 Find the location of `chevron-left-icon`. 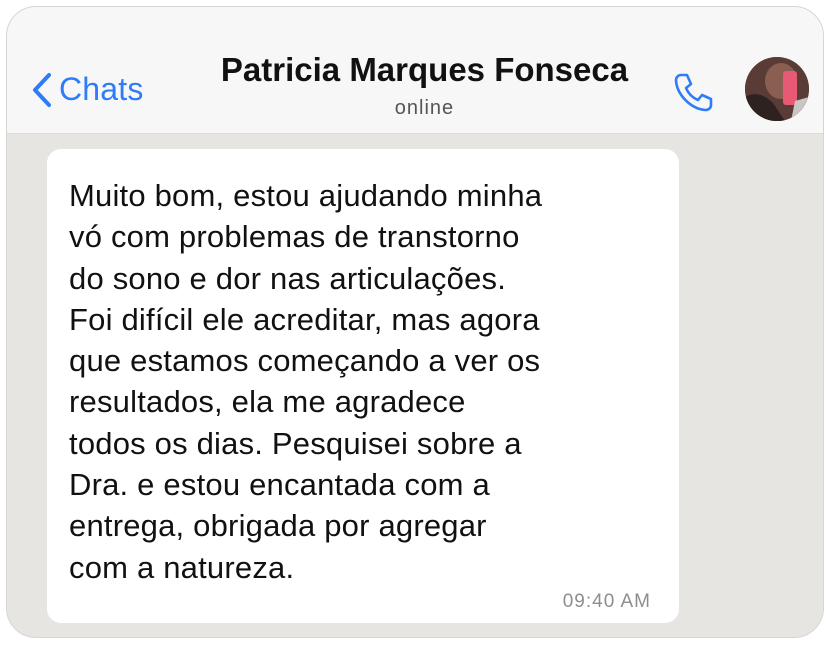

chevron-left-icon is located at coordinates (42, 89).